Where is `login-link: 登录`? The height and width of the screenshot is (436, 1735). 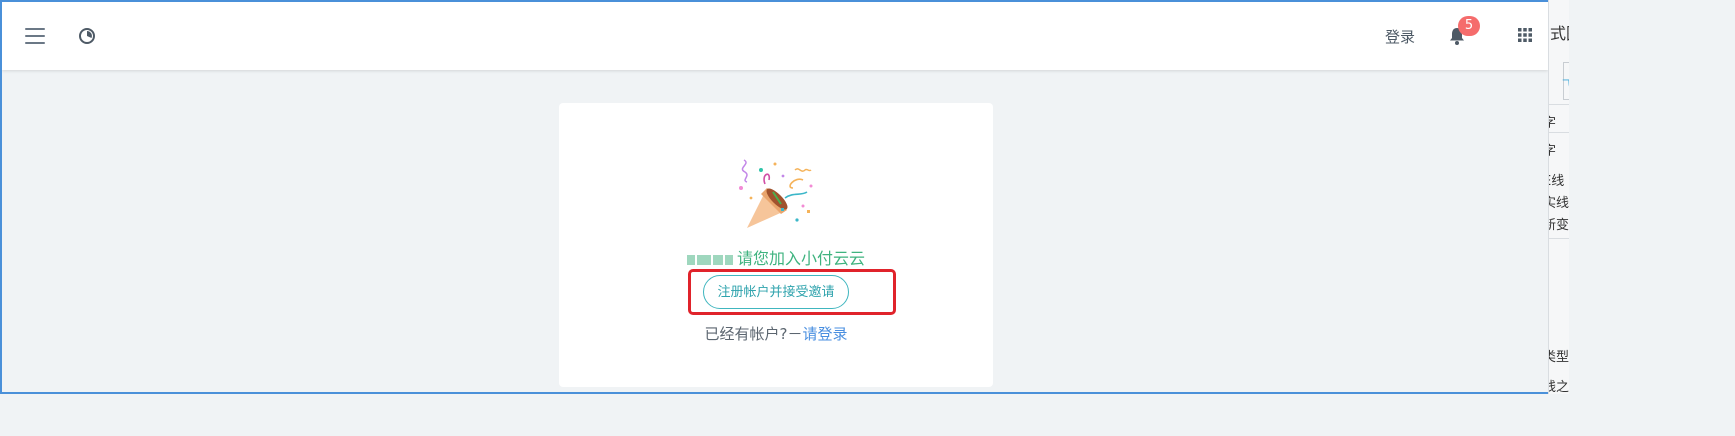 login-link: 登录 is located at coordinates (1400, 36).